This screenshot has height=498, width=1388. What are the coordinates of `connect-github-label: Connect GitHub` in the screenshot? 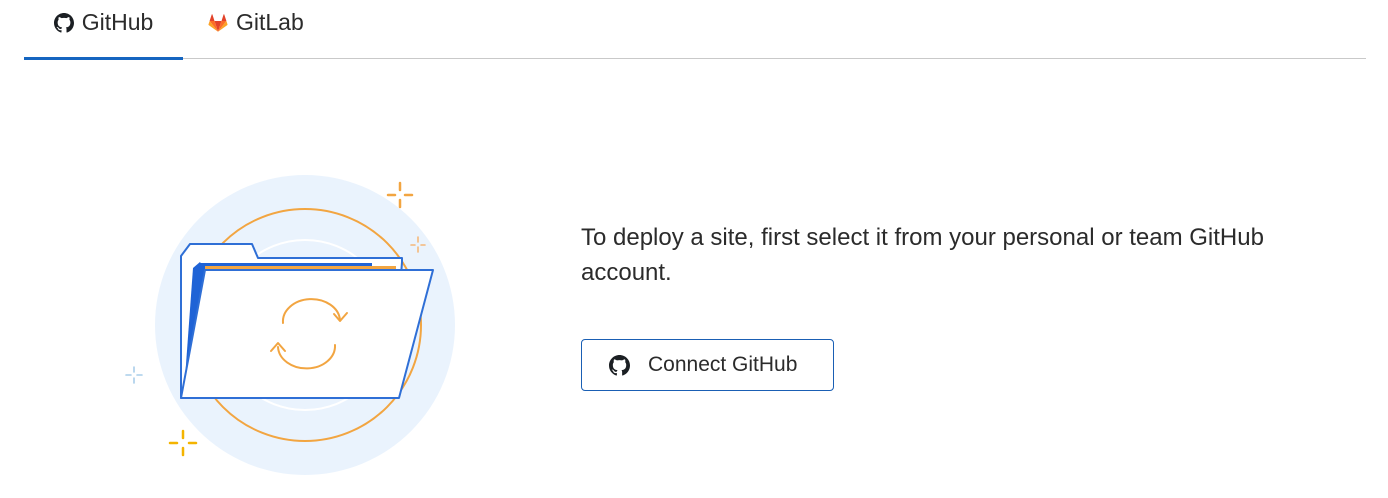 It's located at (723, 364).